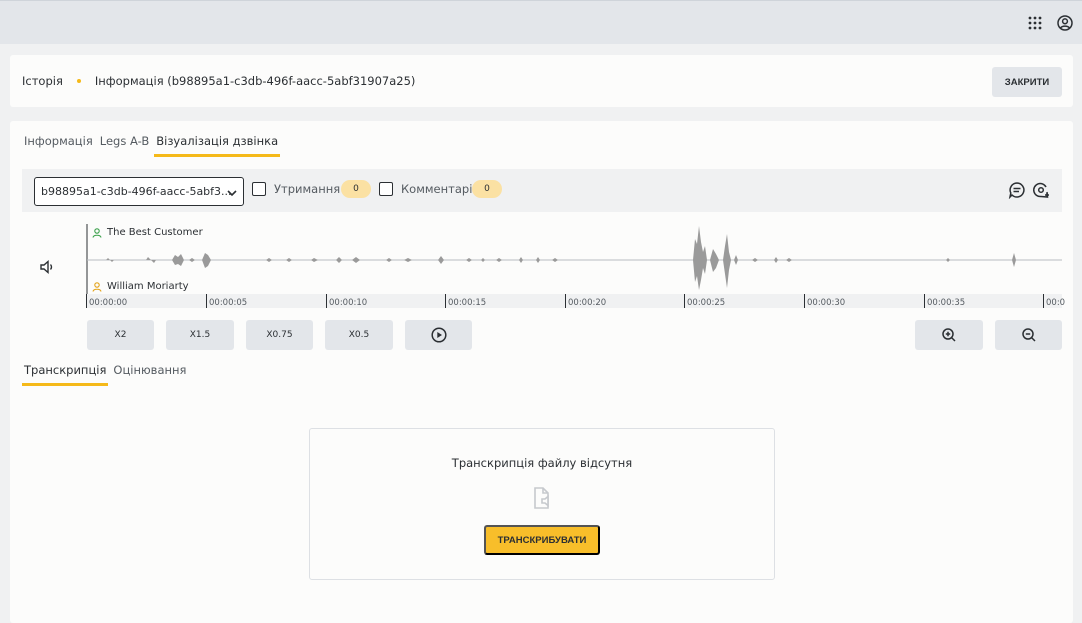  Describe the element at coordinates (307, 189) in the screenshot. I see `hold-label: Утримання` at that location.